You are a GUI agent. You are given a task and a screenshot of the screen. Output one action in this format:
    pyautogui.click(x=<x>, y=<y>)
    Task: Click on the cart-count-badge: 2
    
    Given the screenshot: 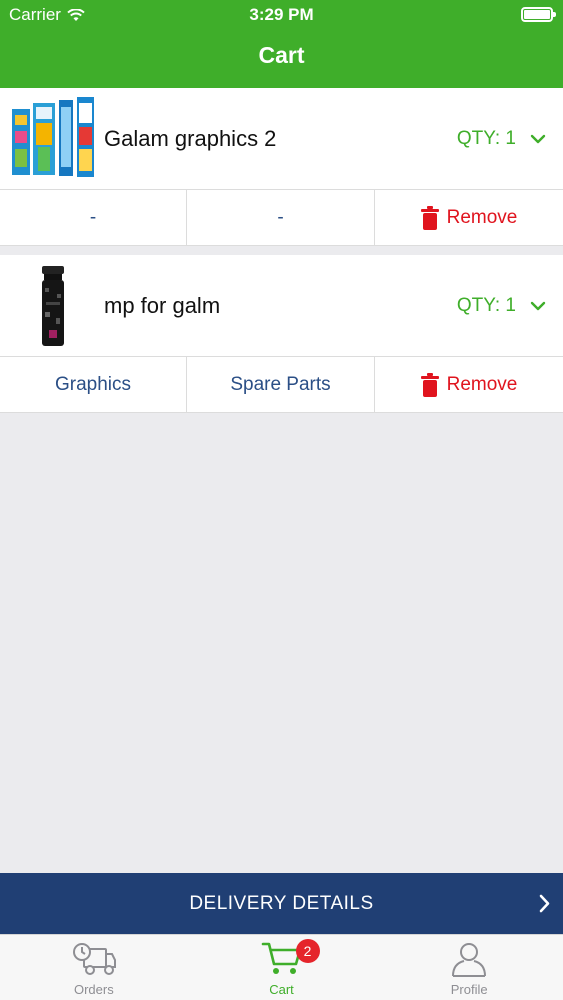 What is the action you would take?
    pyautogui.click(x=307, y=951)
    